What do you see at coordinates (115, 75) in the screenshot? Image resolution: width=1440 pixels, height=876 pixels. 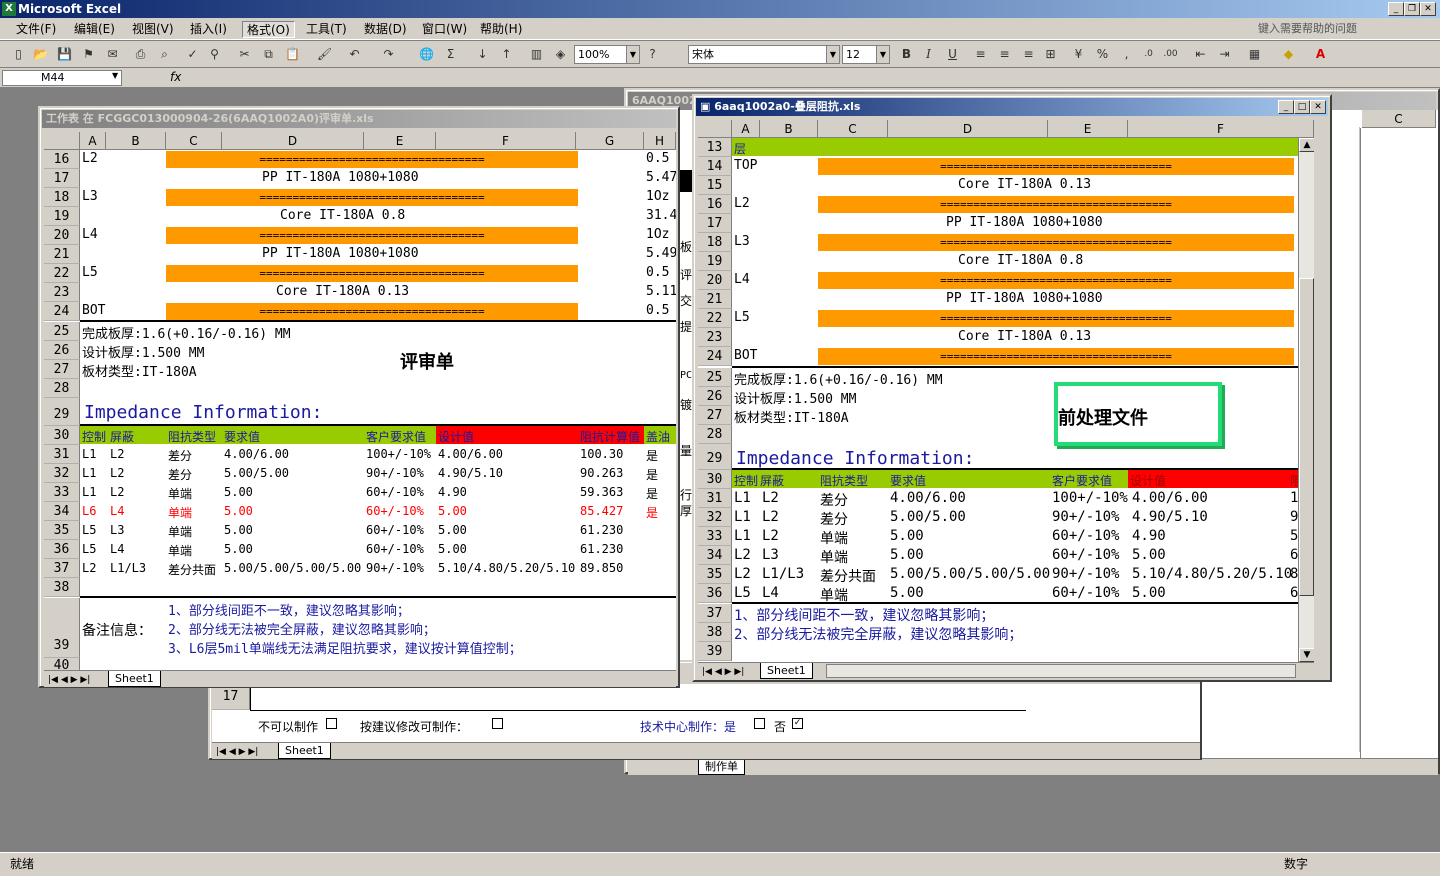 I see `chevron-down-icon: ▼` at bounding box center [115, 75].